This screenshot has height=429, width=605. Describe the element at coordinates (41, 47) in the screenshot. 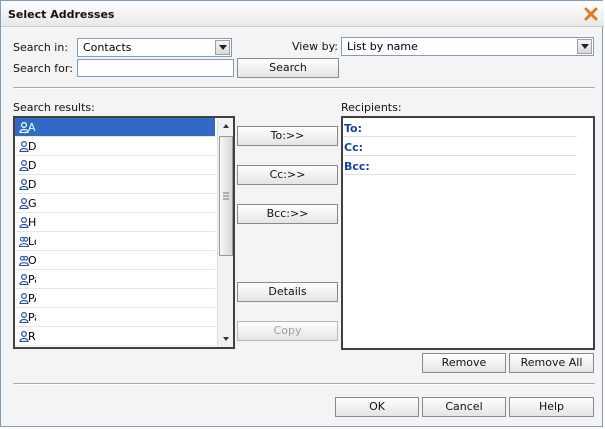

I see `search-in-label: Search in:` at that location.